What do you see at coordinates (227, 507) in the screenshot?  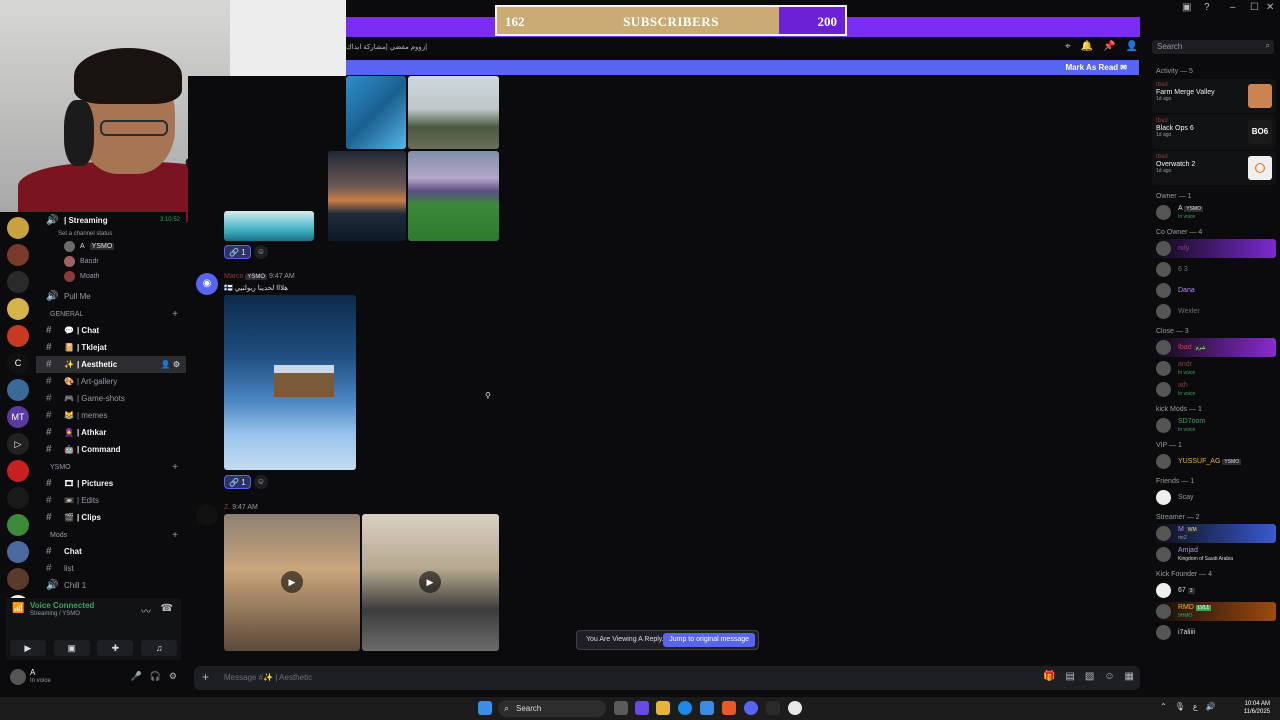 I see `message-author: Z.` at bounding box center [227, 507].